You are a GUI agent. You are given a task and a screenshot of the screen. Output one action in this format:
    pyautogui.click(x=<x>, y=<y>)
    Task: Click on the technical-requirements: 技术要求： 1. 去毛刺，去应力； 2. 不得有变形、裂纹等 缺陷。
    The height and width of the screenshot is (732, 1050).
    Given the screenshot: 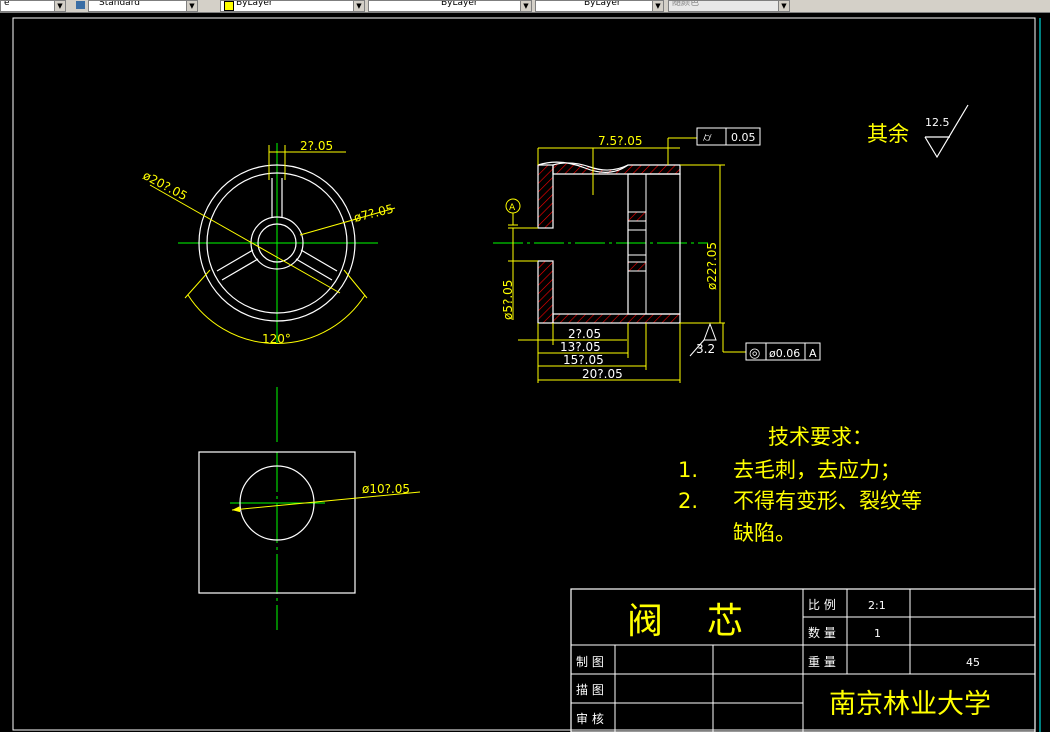 What is the action you would take?
    pyautogui.click(x=800, y=485)
    